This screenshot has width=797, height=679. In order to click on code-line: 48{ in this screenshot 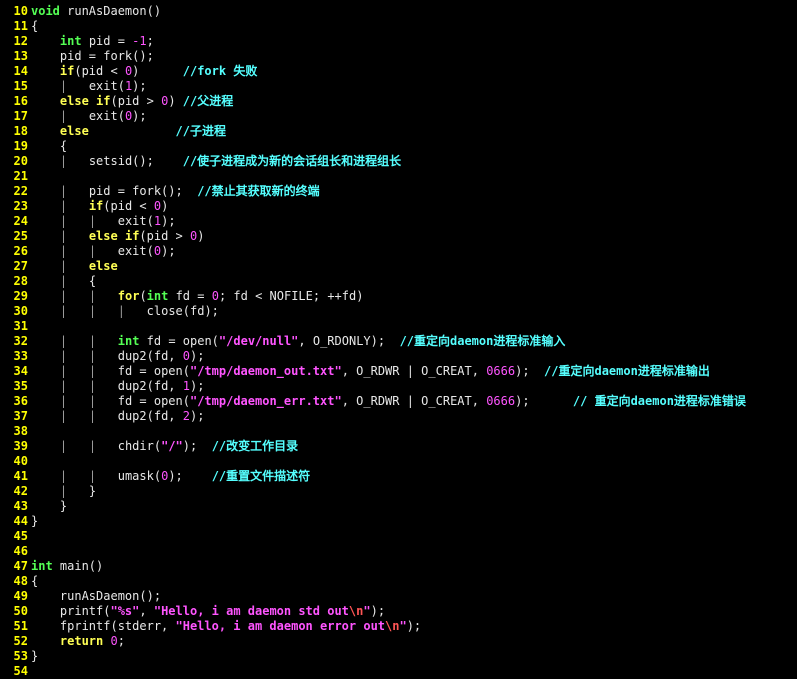, I will do `click(398, 581)`.